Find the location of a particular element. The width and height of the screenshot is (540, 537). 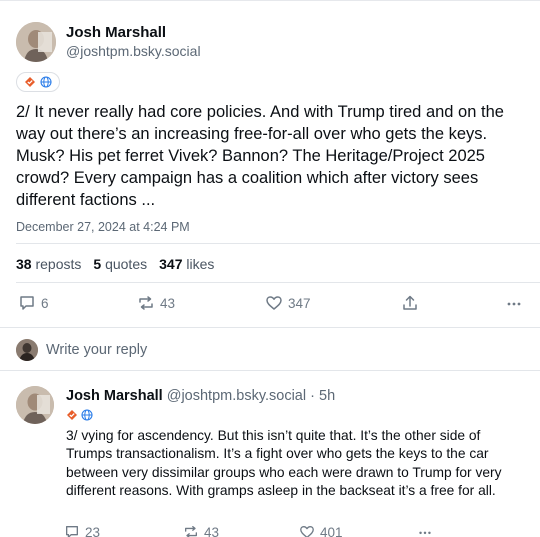

reply-post-header: Josh Marshall @joshtpm.bsky.social · 5h is located at coordinates (200, 396).